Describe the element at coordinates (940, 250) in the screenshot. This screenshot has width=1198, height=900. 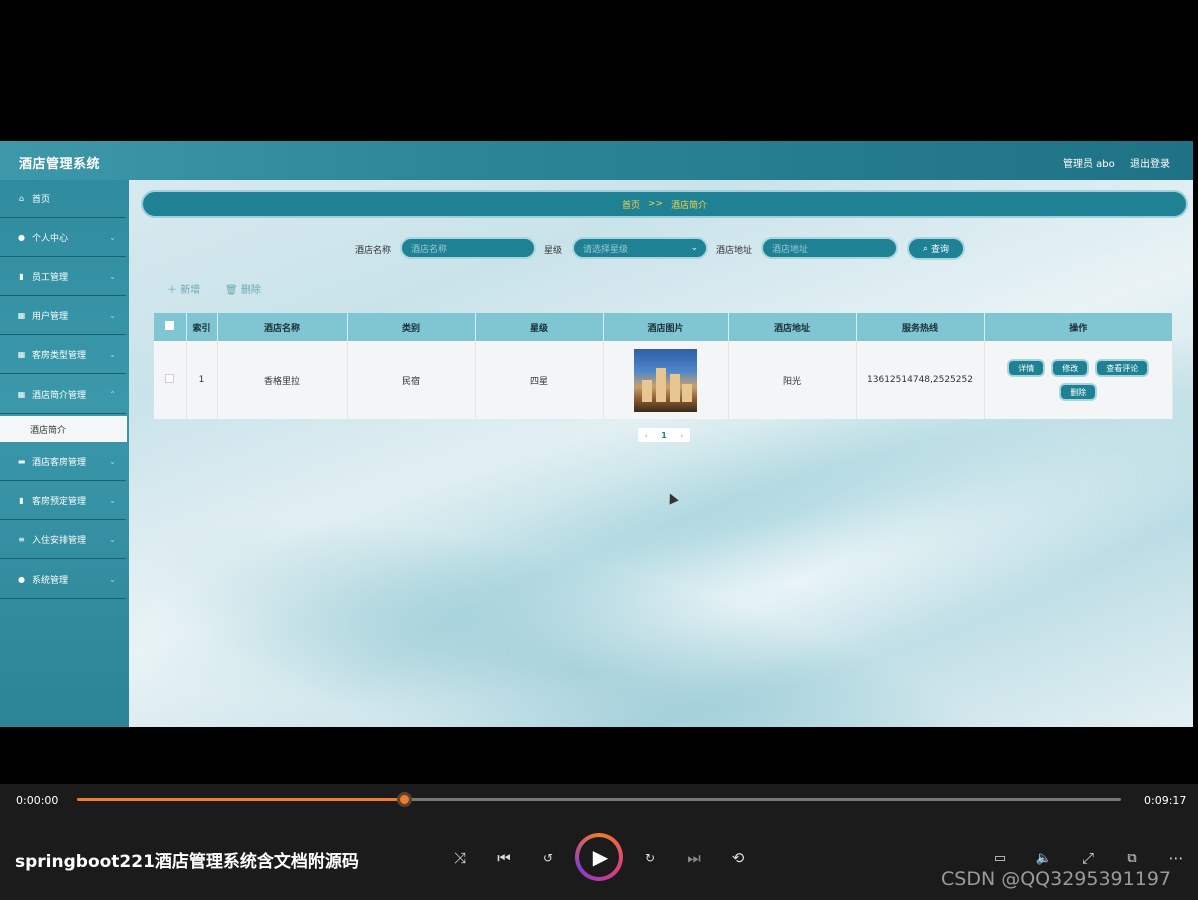
I see `query-button-label: 查询` at that location.